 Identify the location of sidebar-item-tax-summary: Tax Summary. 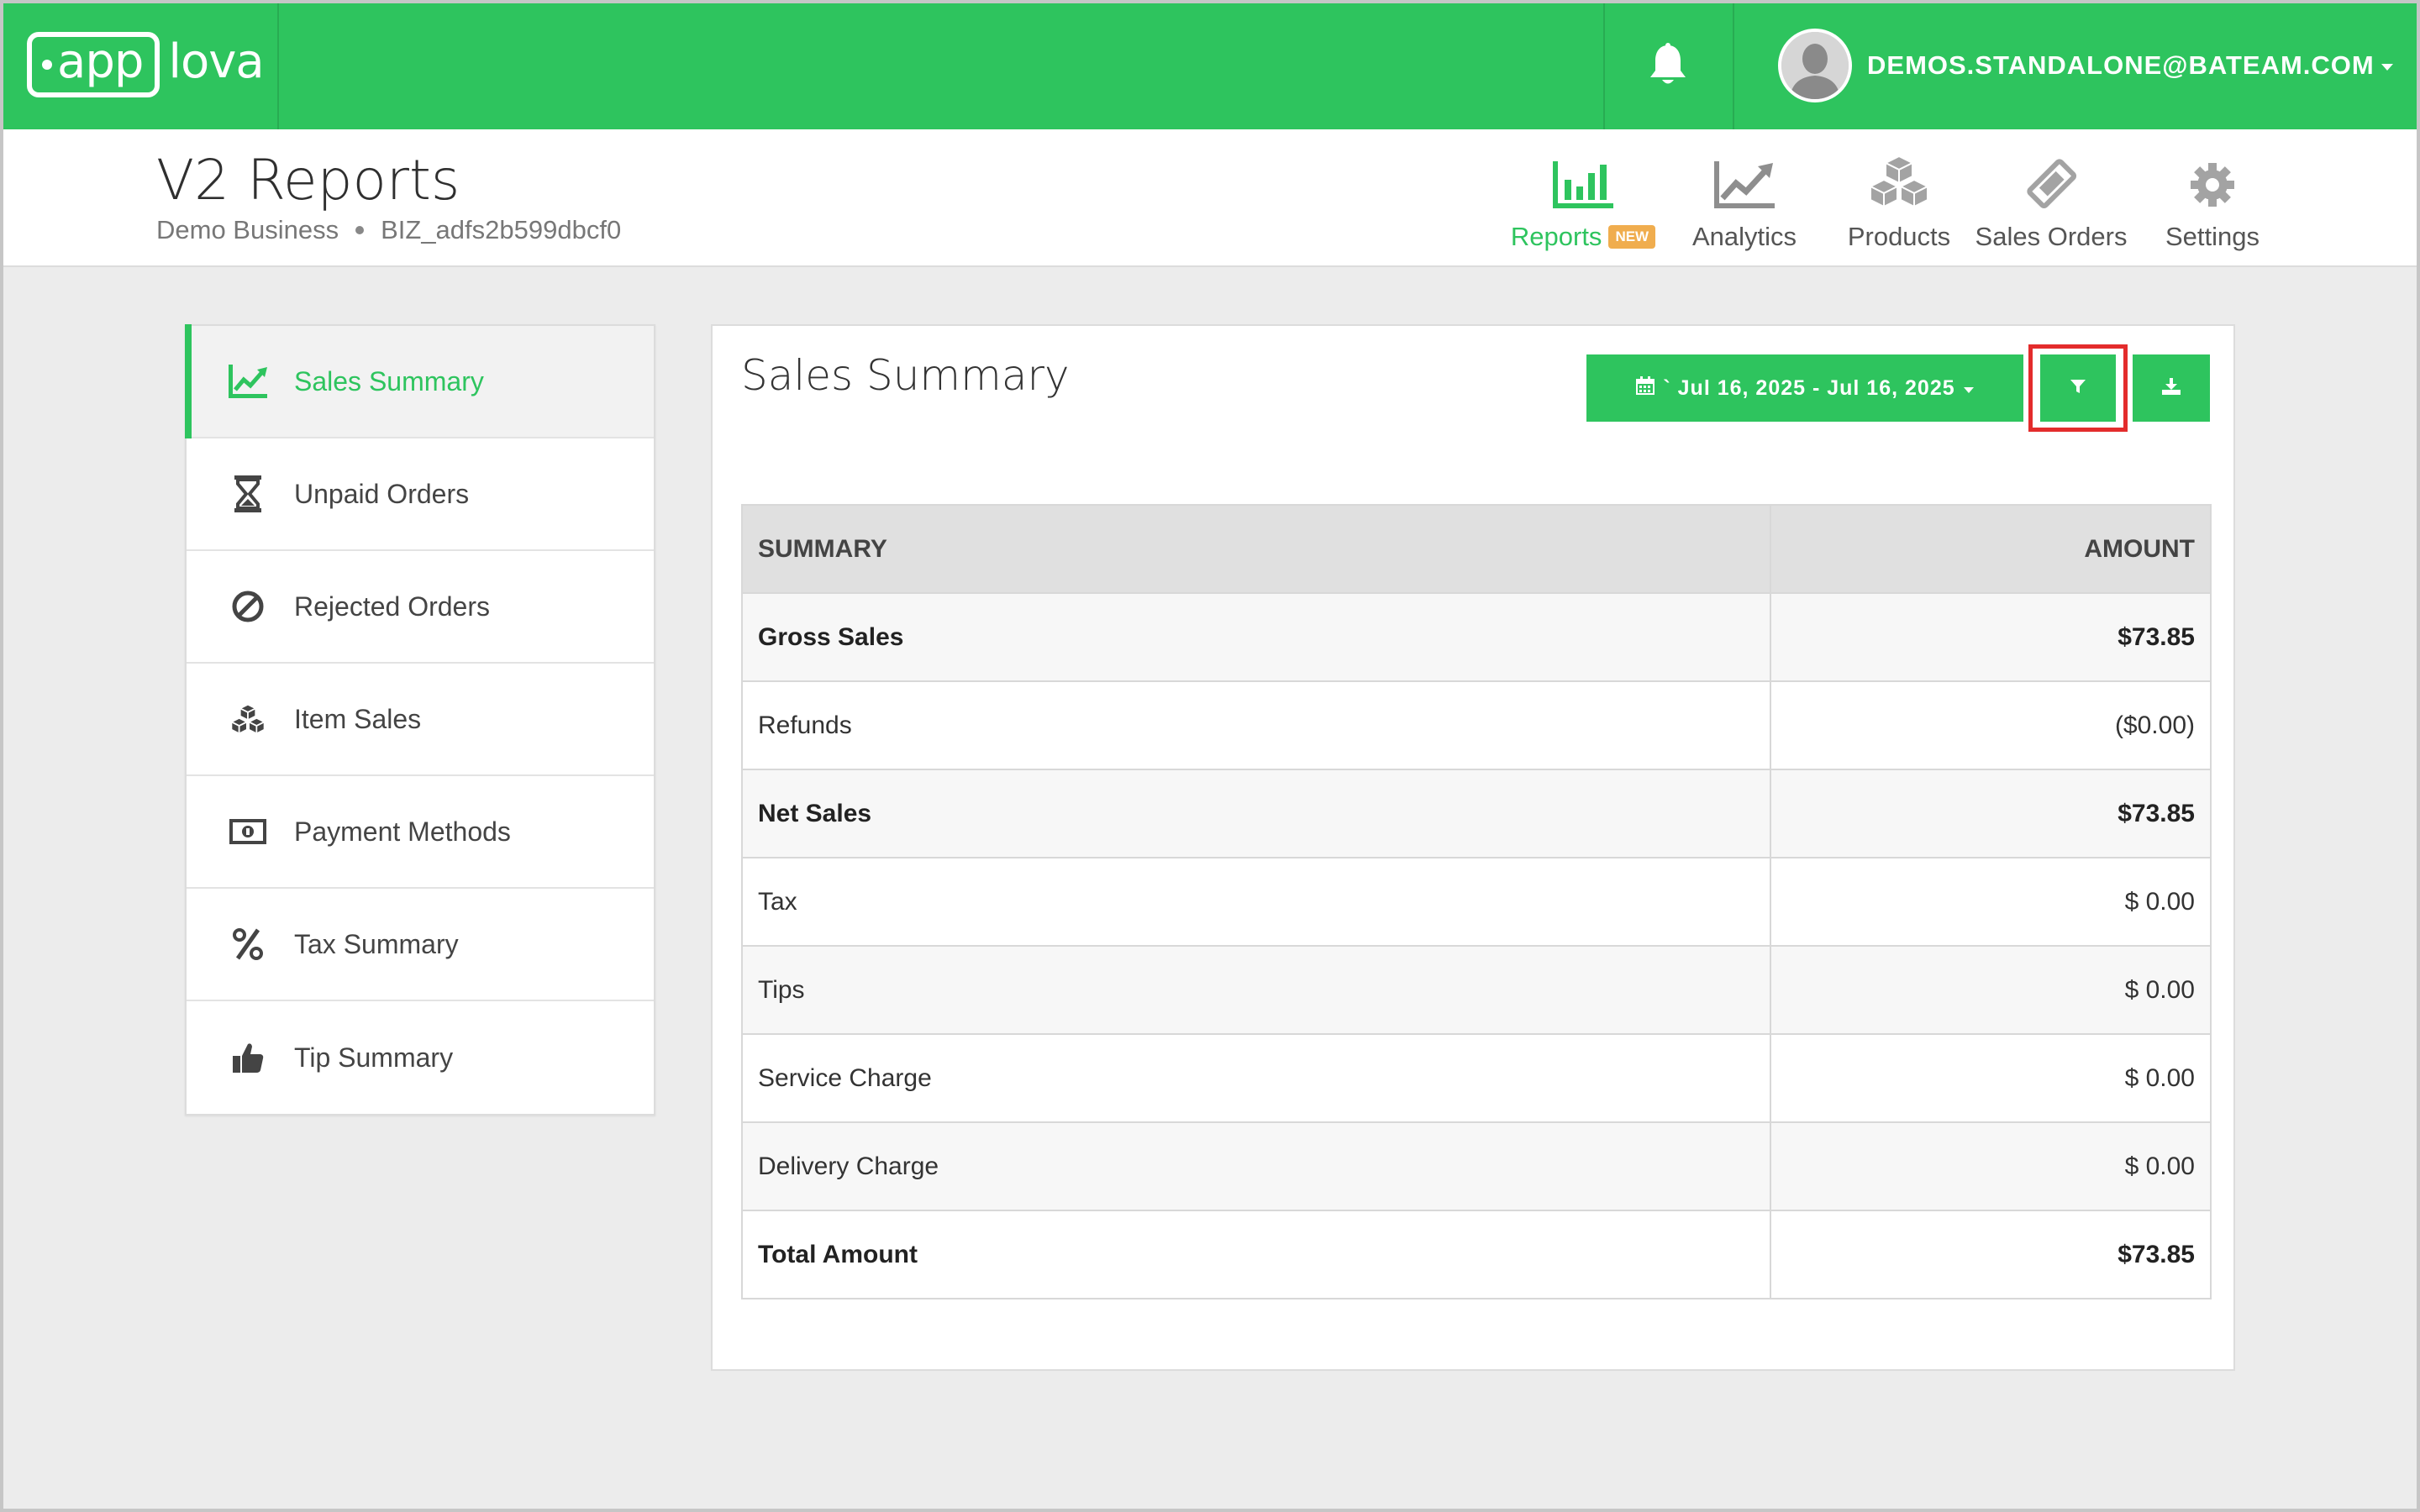
(420, 945).